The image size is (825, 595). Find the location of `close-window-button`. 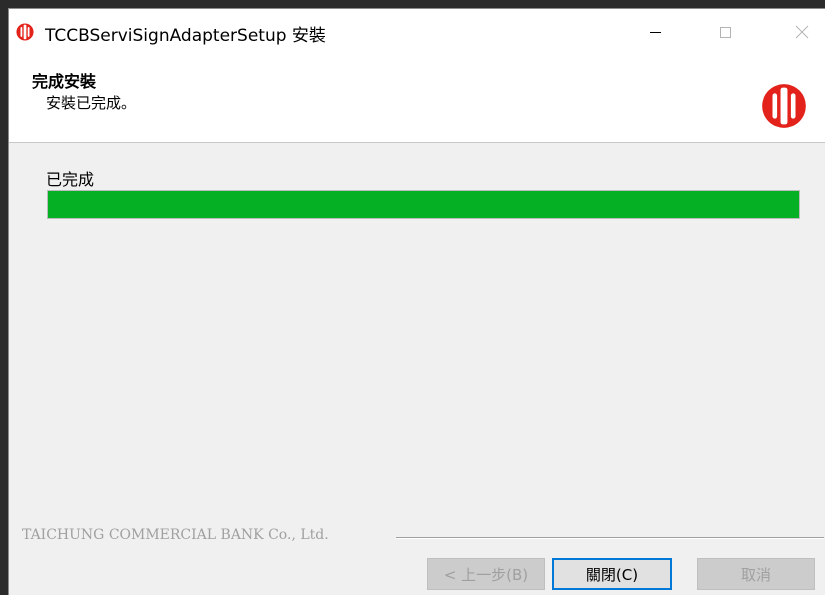

close-window-button is located at coordinates (802, 32).